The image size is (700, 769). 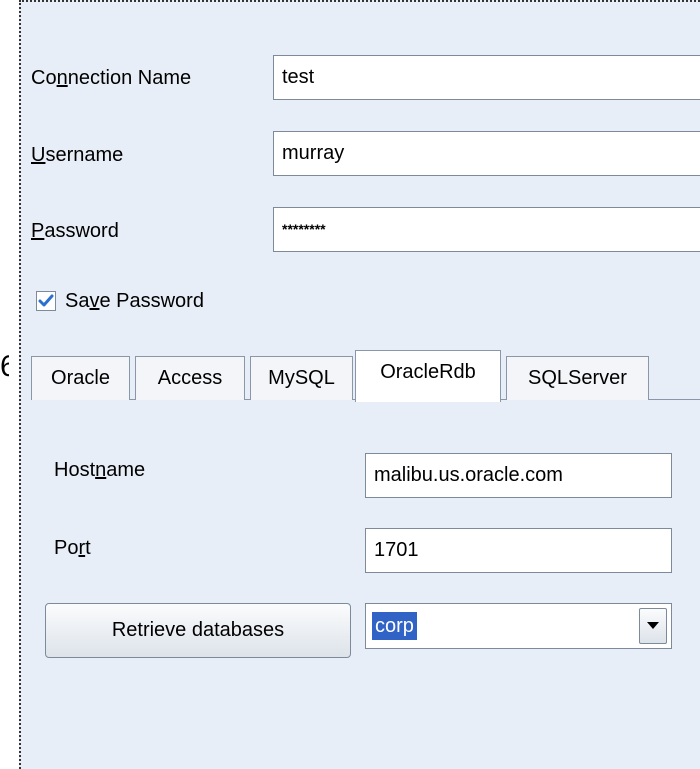 What do you see at coordinates (518, 626) in the screenshot?
I see `database-select: corp` at bounding box center [518, 626].